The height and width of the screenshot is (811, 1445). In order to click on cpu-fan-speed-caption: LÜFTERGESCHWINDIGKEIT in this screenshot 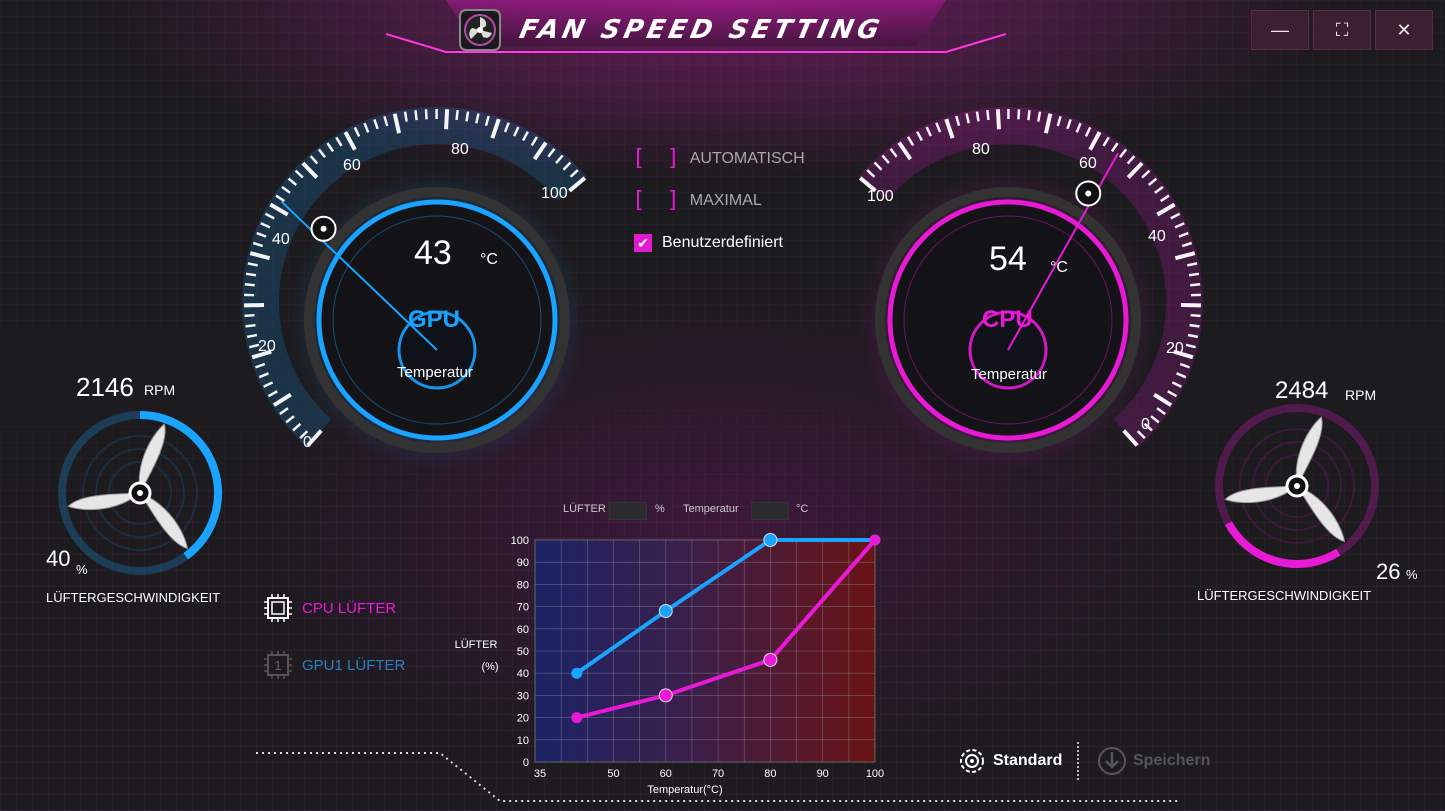, I will do `click(1284, 595)`.